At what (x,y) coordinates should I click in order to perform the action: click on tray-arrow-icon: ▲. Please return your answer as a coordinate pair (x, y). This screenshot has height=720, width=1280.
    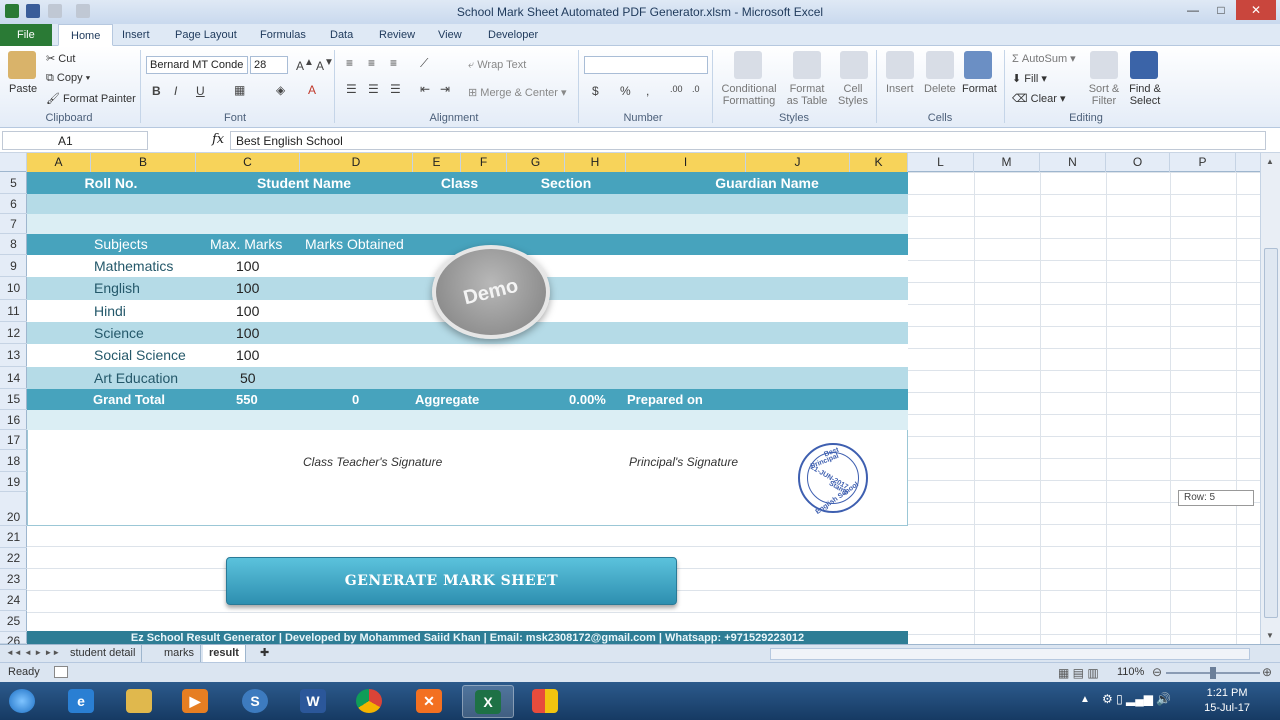
    Looking at the image, I should click on (1085, 699).